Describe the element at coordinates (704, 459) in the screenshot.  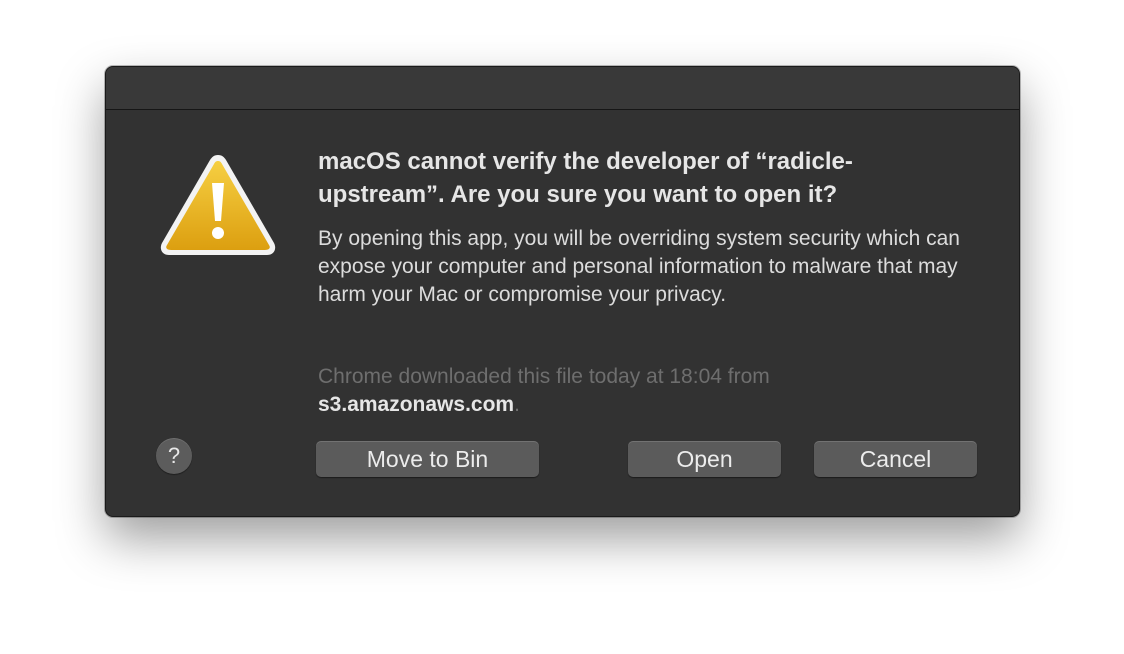
I see `open-button: Open` at that location.